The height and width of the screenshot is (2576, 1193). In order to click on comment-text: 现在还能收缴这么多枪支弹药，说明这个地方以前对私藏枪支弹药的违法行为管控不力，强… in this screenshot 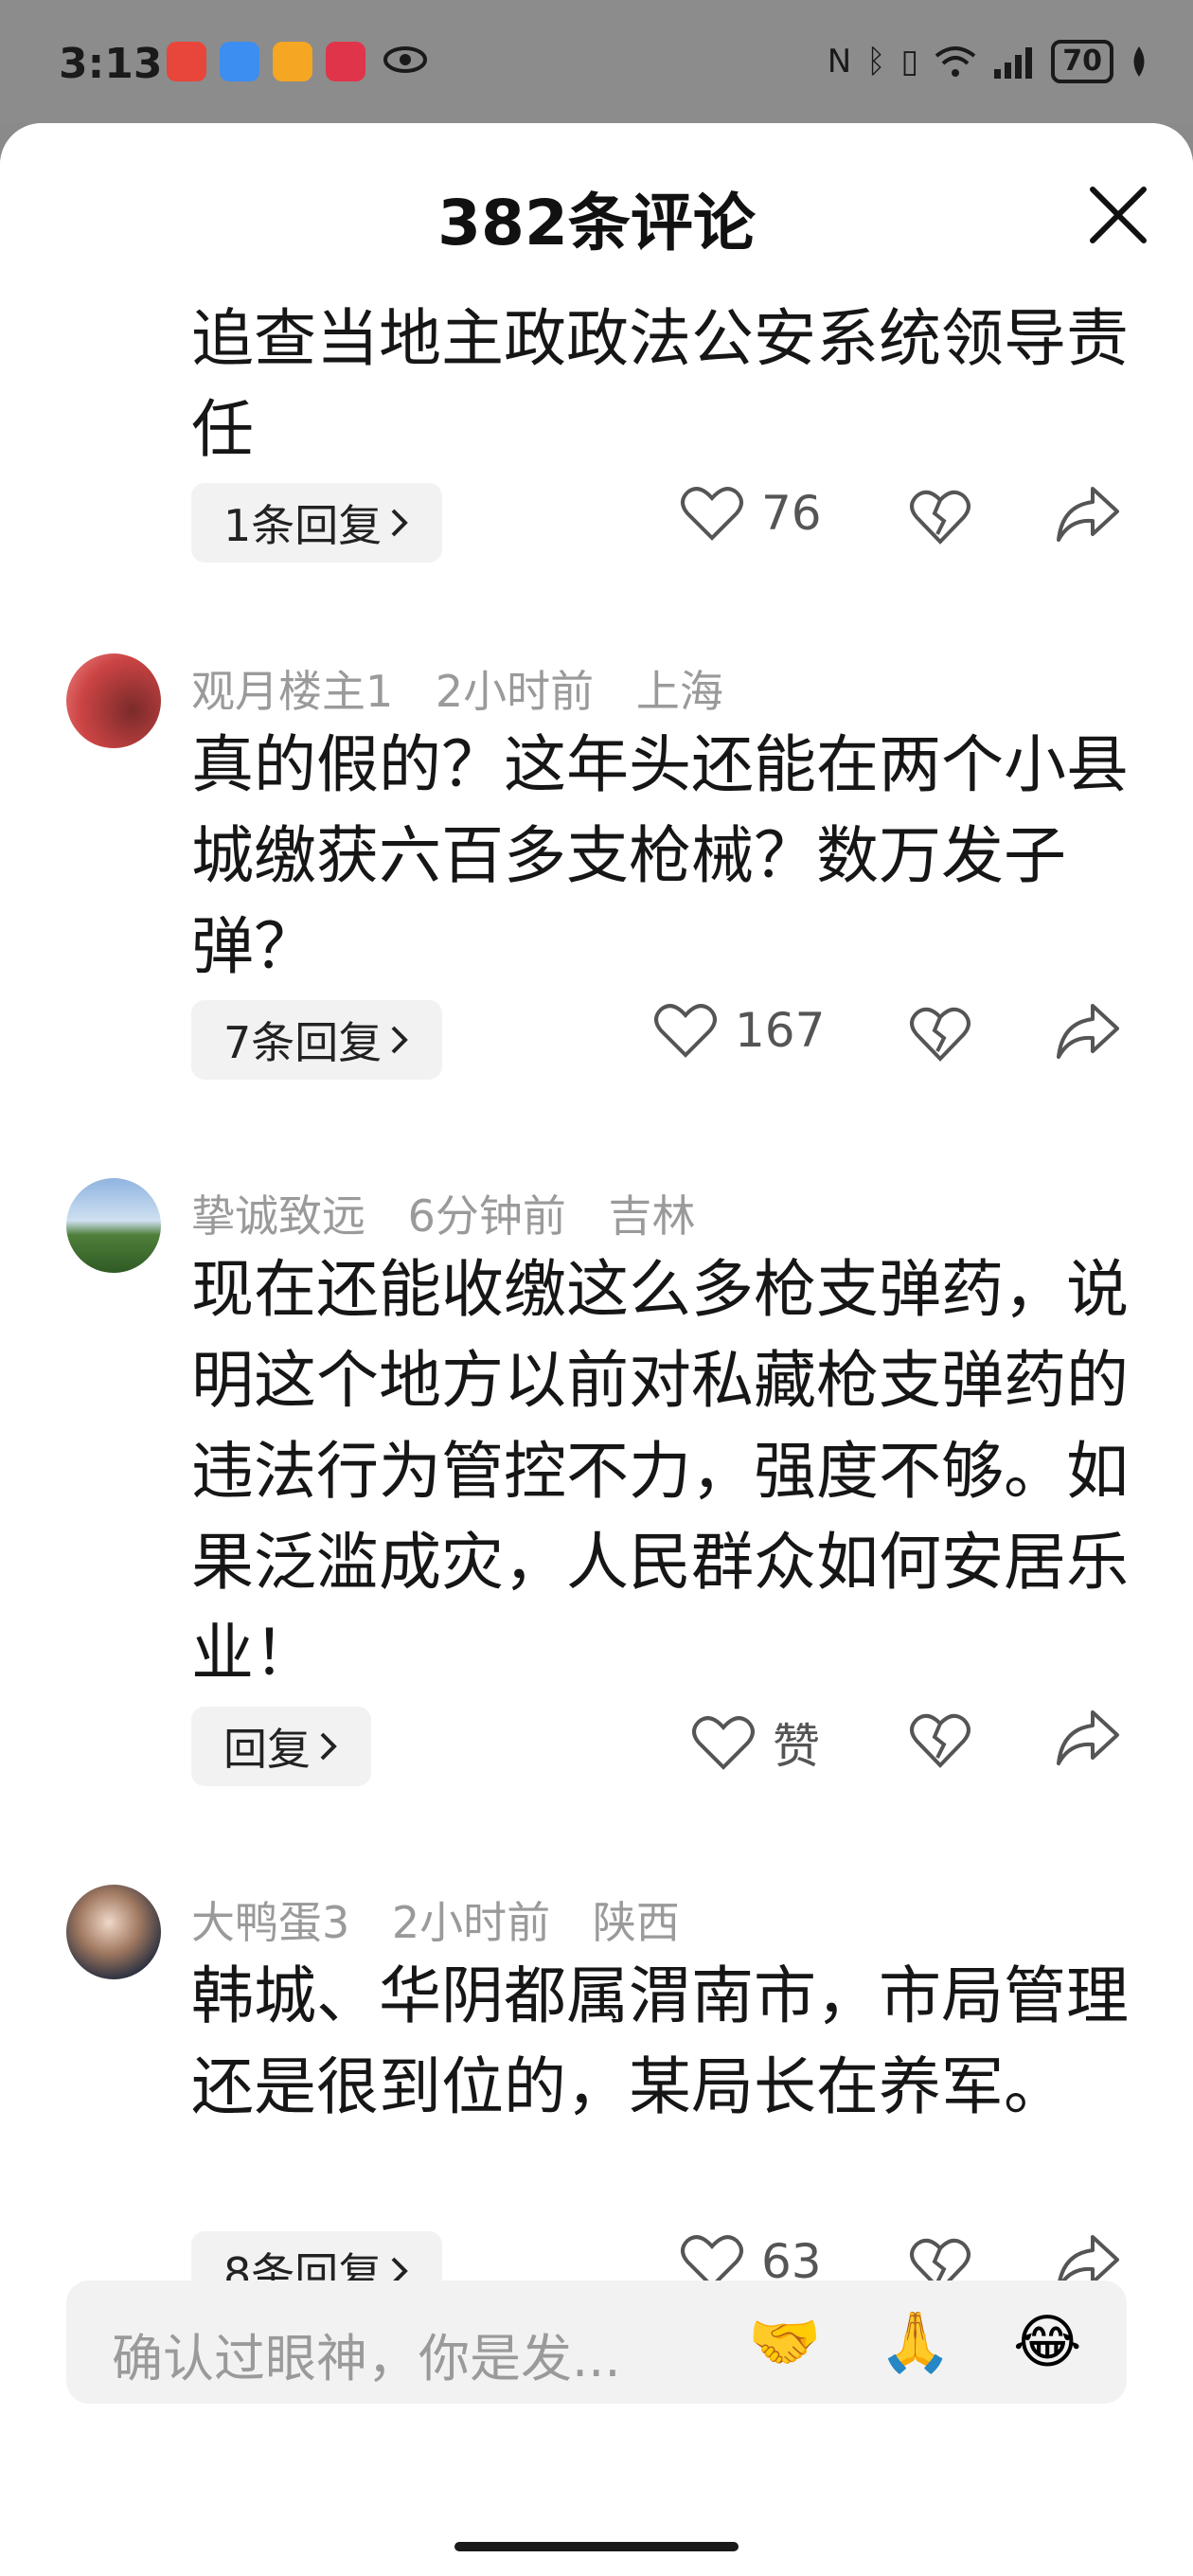, I will do `click(660, 1471)`.